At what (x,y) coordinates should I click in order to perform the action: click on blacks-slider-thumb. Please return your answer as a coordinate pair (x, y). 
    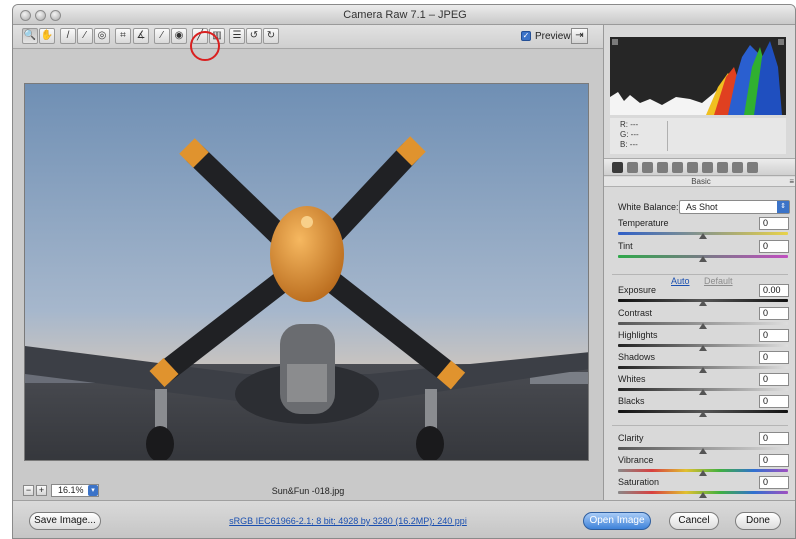
    Looking at the image, I should click on (703, 414).